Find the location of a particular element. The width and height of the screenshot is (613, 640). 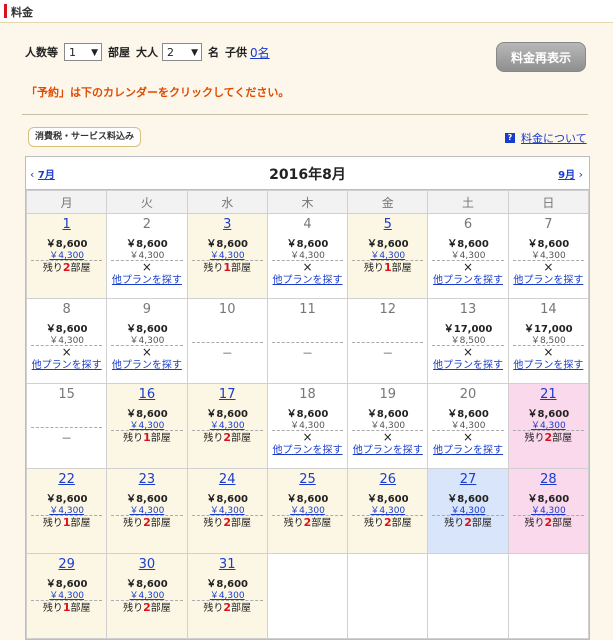

rooms-select: 1 ▼ is located at coordinates (83, 52).